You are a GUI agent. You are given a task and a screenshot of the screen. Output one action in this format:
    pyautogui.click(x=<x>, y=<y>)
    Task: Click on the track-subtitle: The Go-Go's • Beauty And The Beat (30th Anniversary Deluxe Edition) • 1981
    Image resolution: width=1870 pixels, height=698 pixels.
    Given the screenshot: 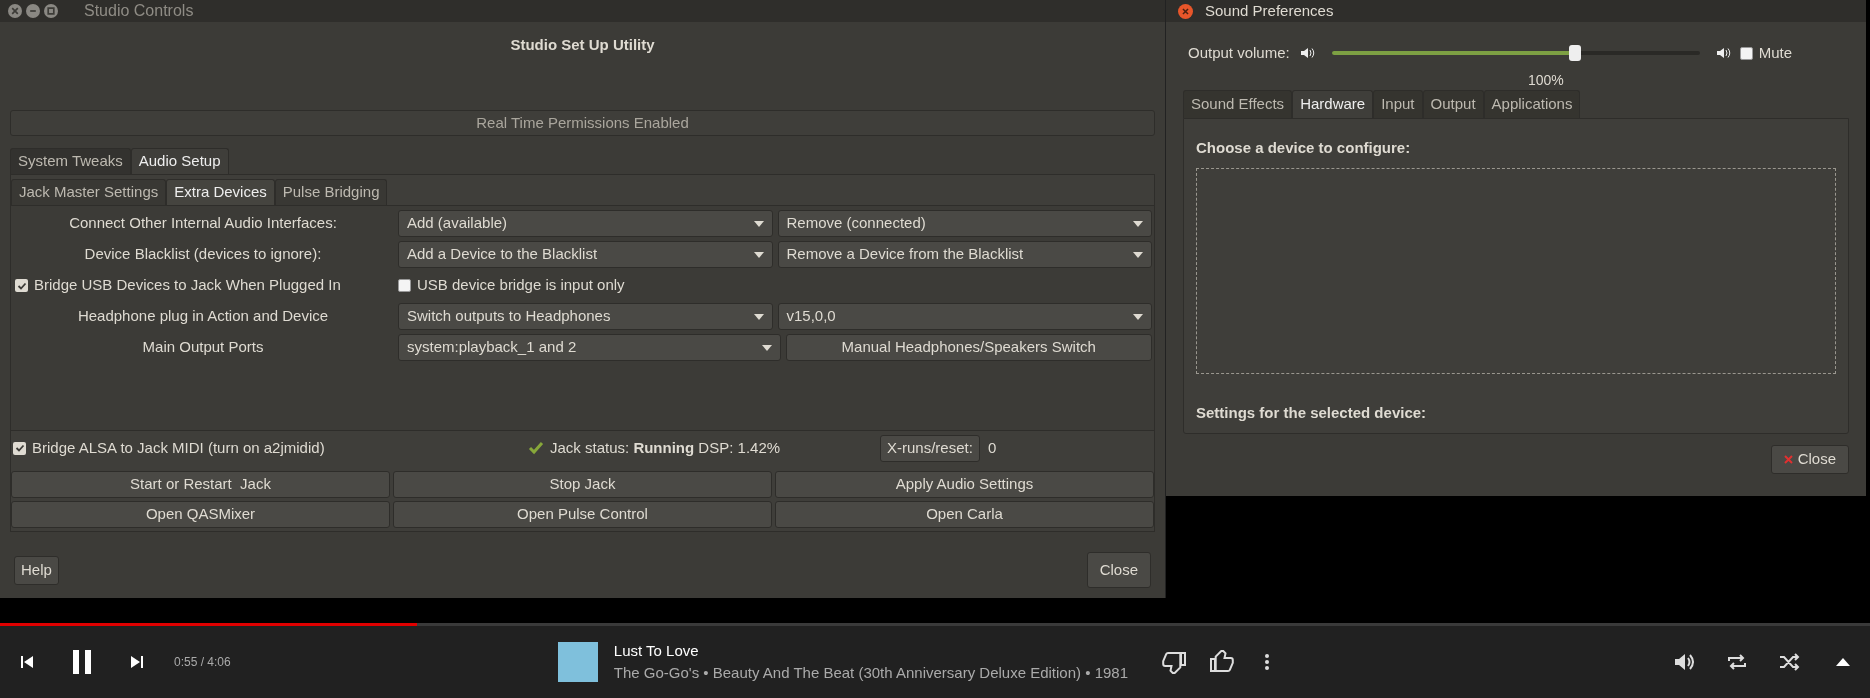 What is the action you would take?
    pyautogui.click(x=871, y=673)
    